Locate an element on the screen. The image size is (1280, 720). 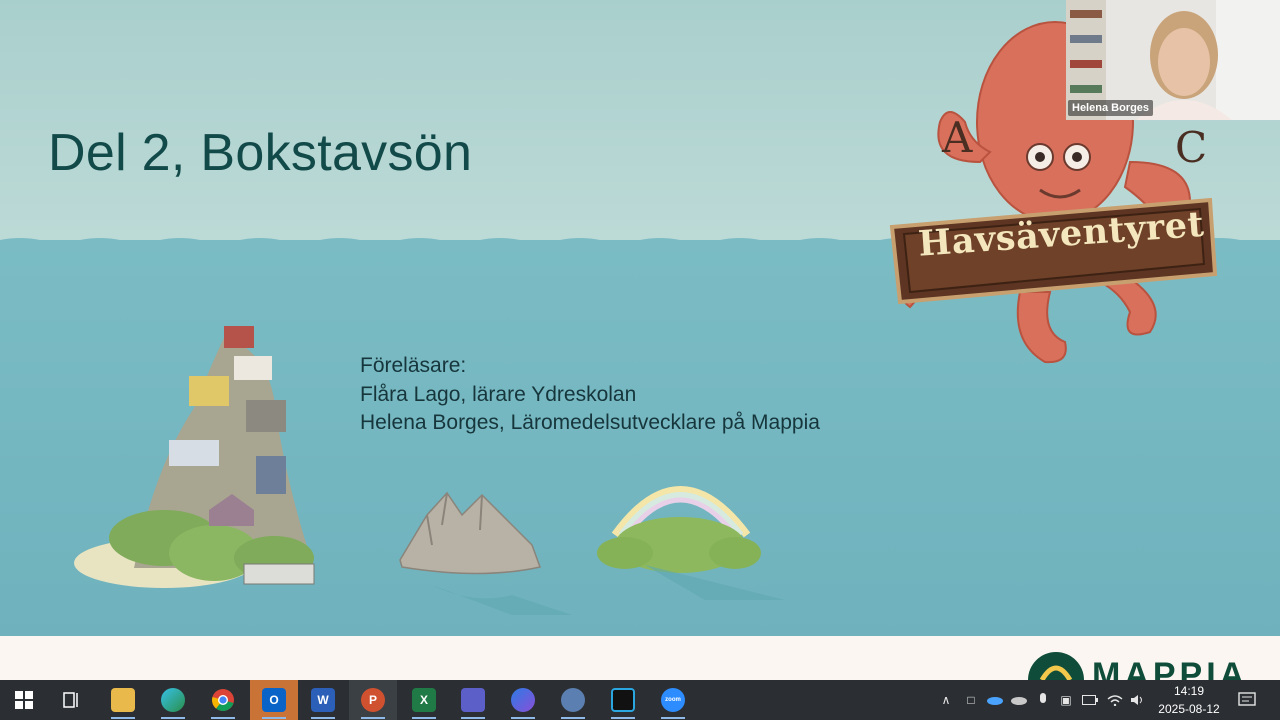
powerpoint-button: P is located at coordinates (373, 700).